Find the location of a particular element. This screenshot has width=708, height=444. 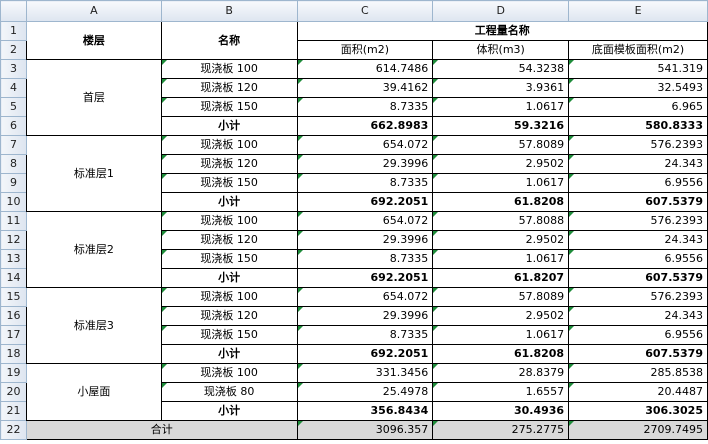

name-header-cell: 名称 is located at coordinates (229, 40).